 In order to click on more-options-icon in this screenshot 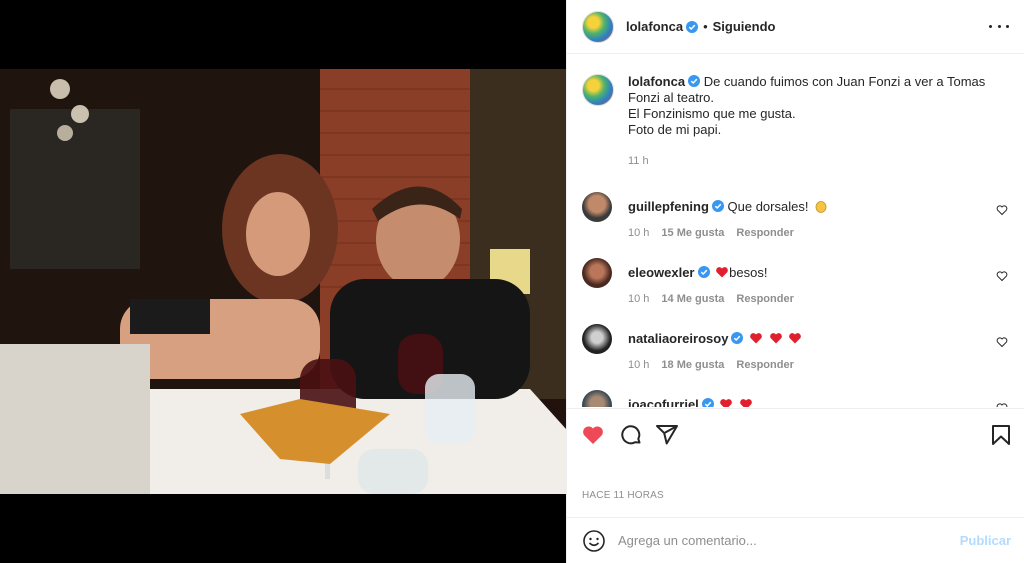, I will do `click(999, 26)`.